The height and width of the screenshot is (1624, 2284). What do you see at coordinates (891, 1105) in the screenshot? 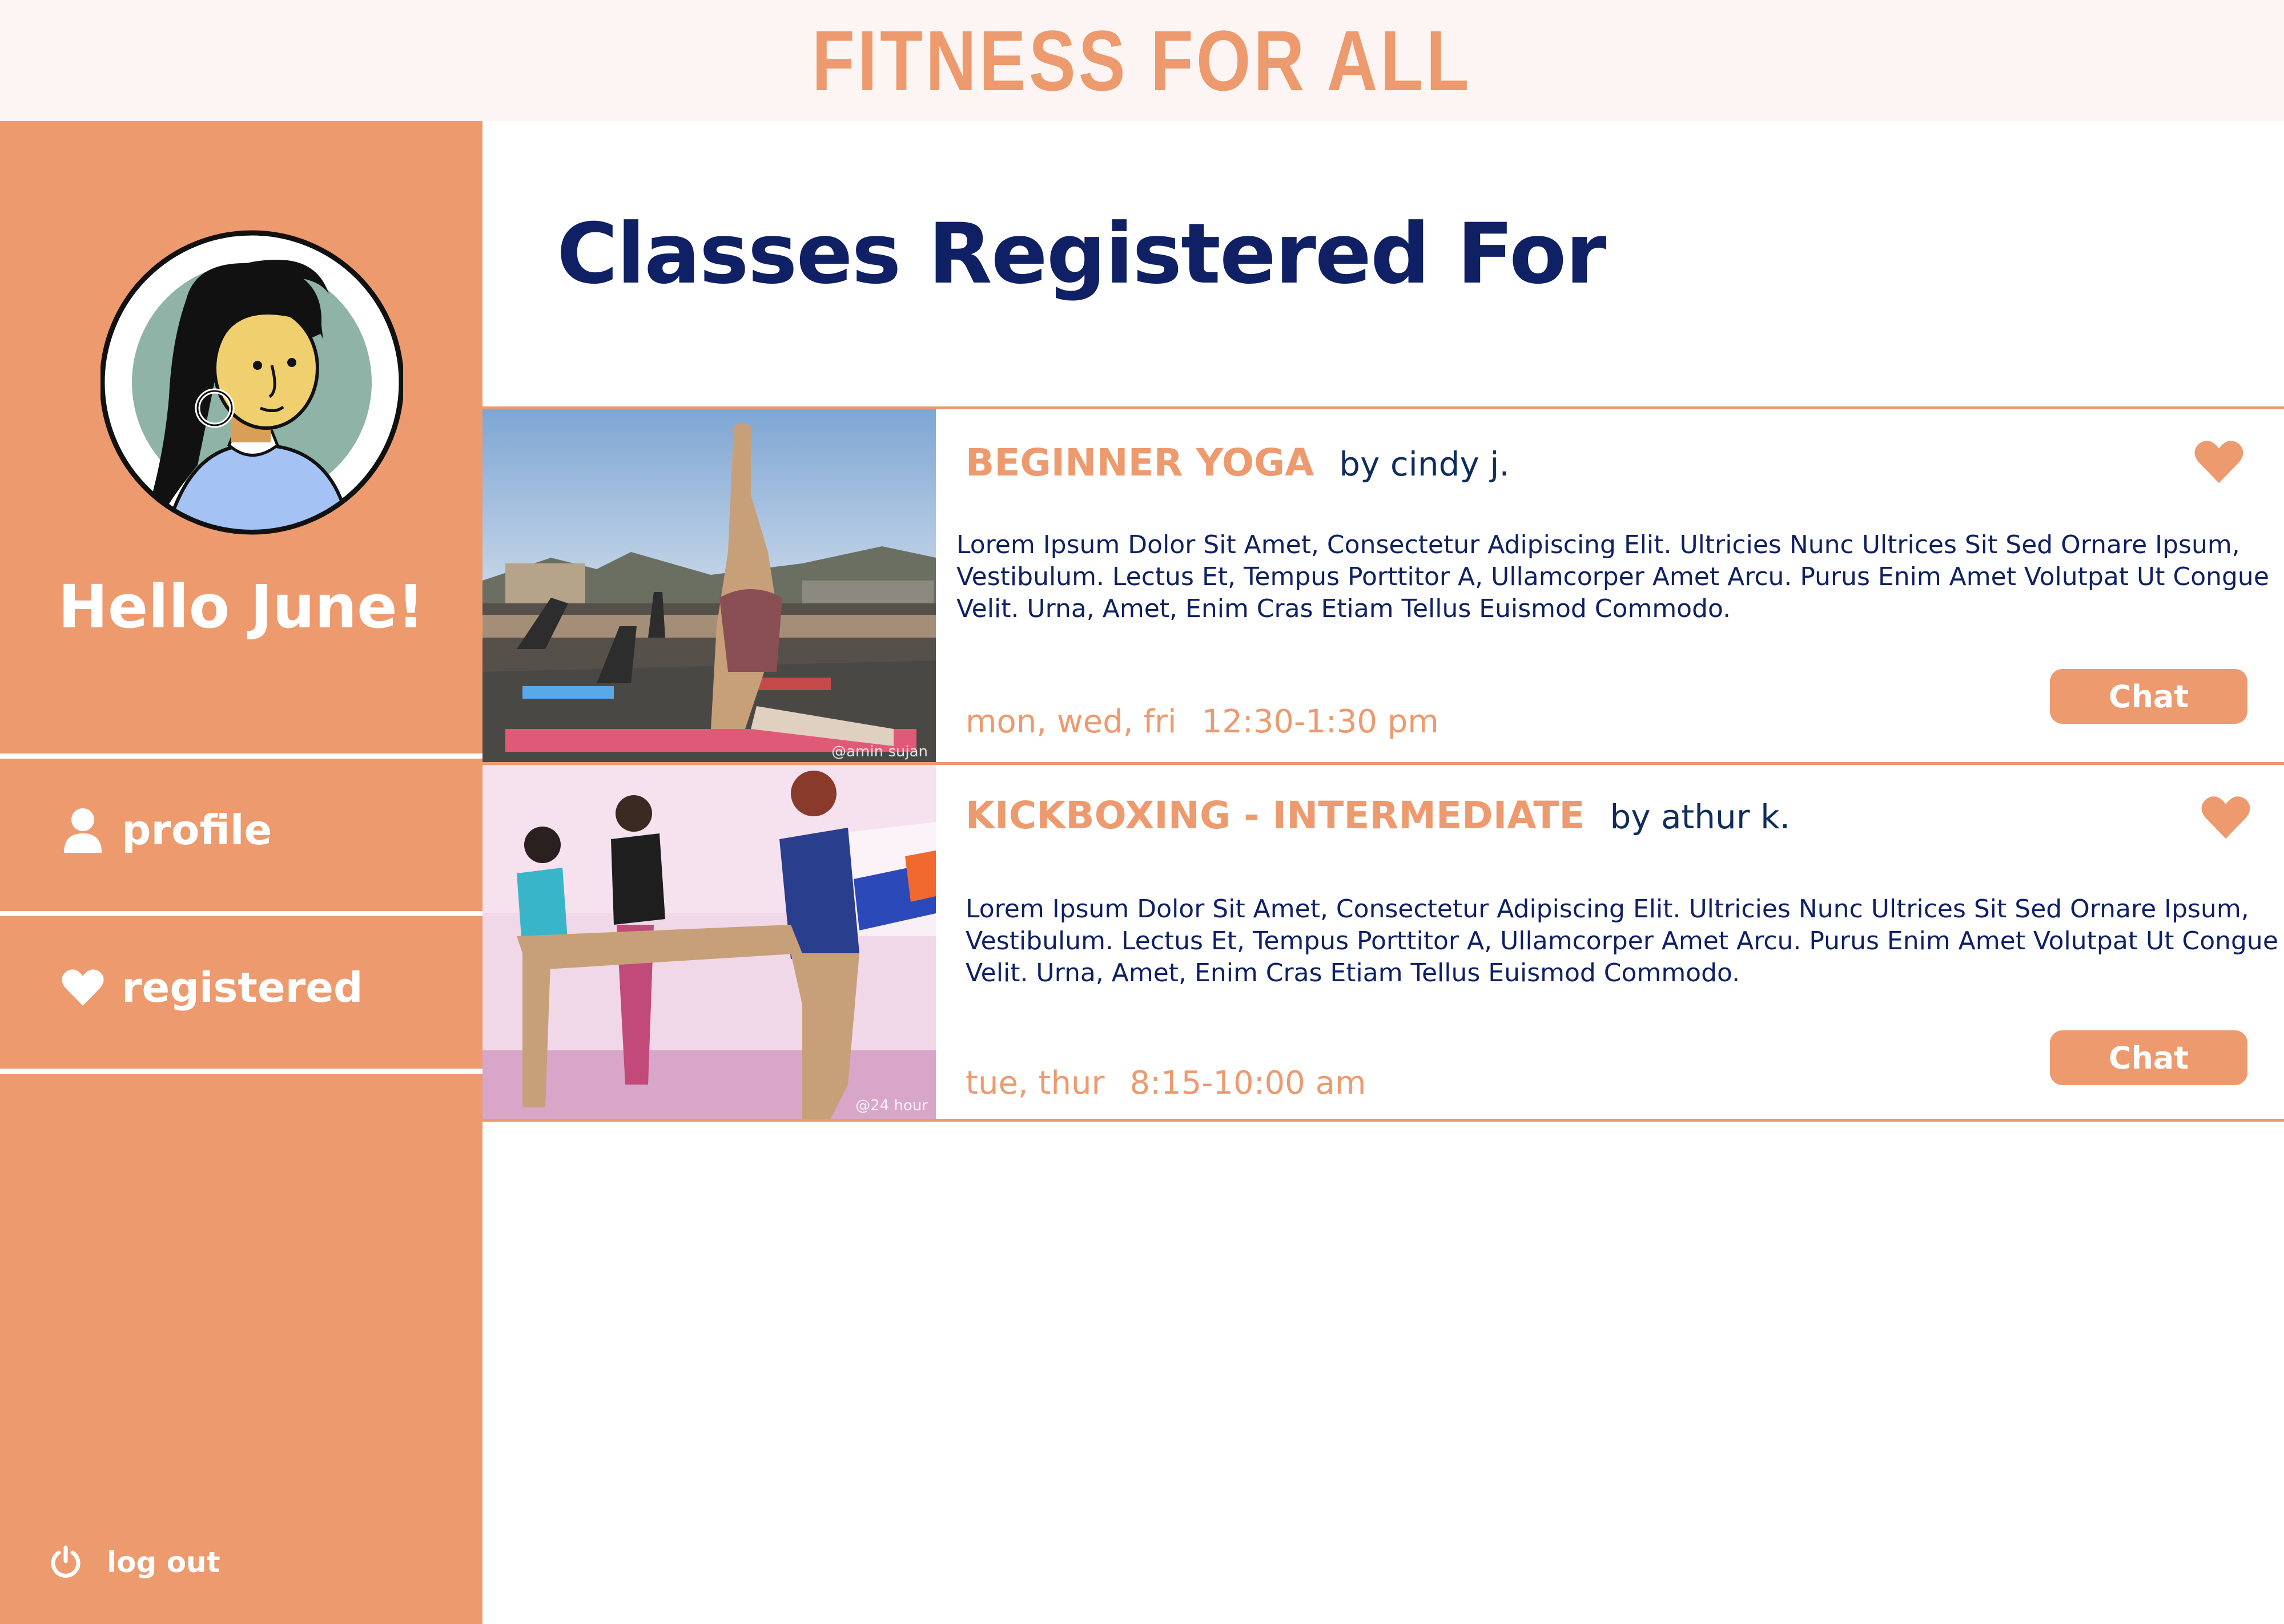
I see `photo-credit: @24 hour` at bounding box center [891, 1105].